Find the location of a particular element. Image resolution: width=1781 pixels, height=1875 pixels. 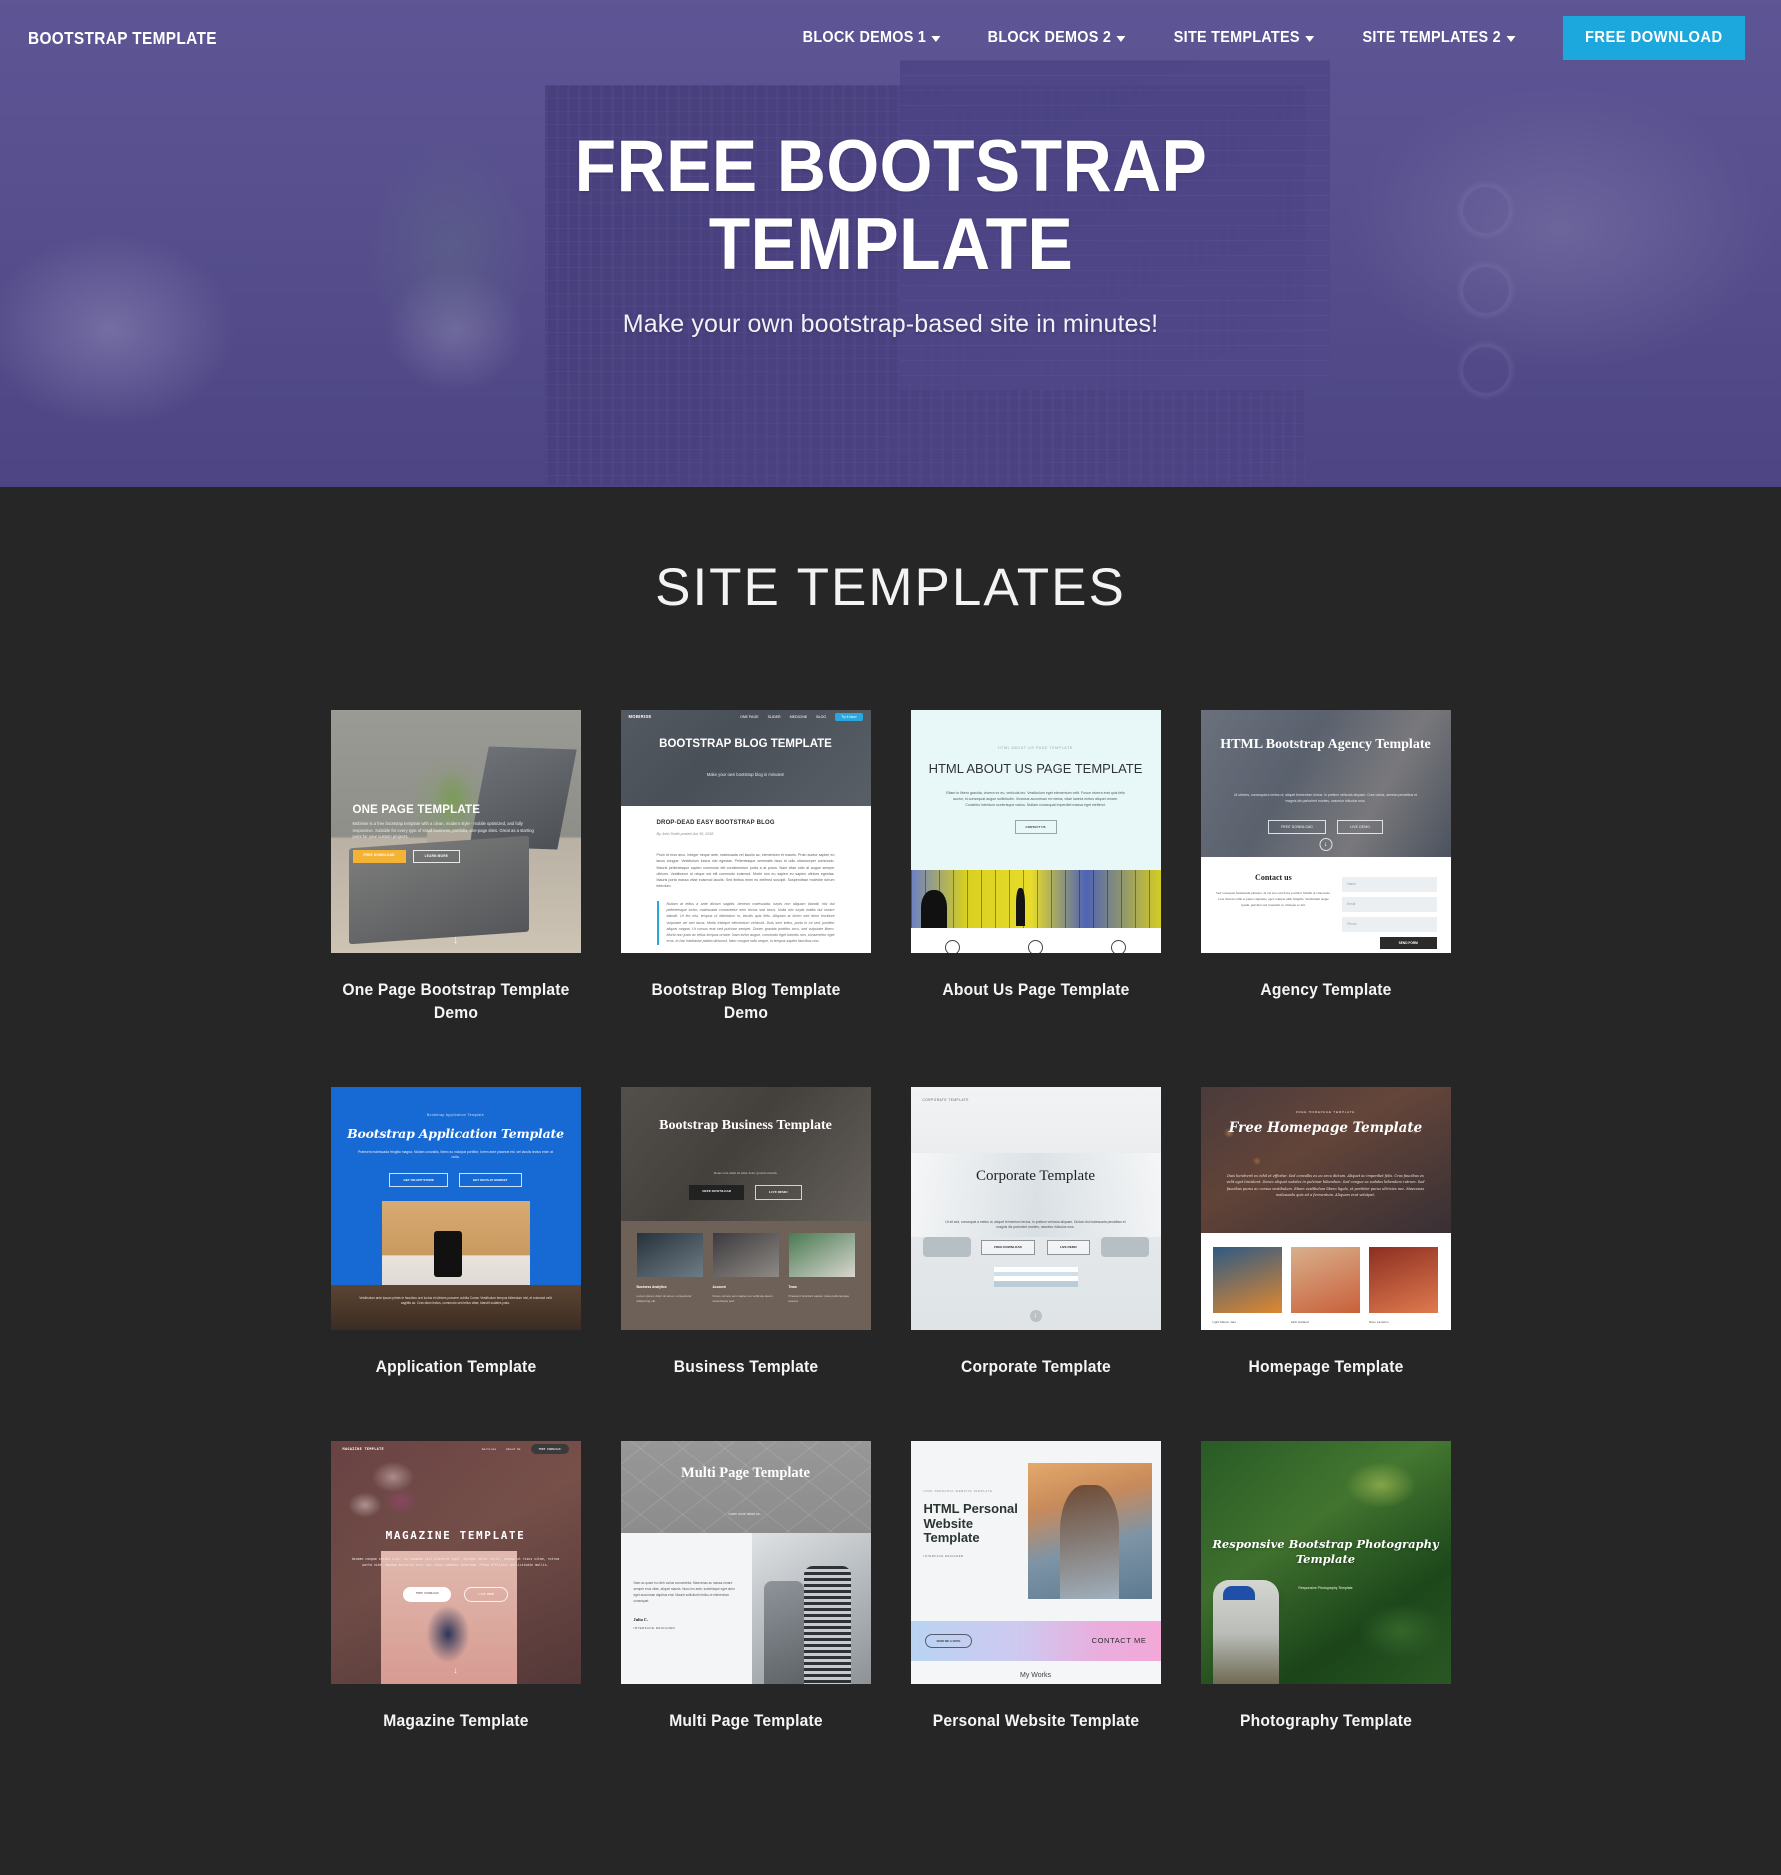

preview-person-shape is located at coordinates (783, 1632).